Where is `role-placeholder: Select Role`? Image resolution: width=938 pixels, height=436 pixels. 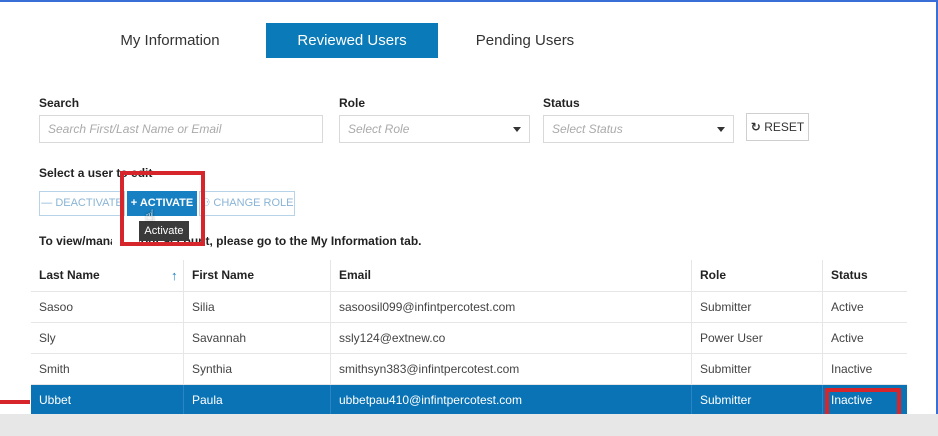 role-placeholder: Select Role is located at coordinates (379, 129).